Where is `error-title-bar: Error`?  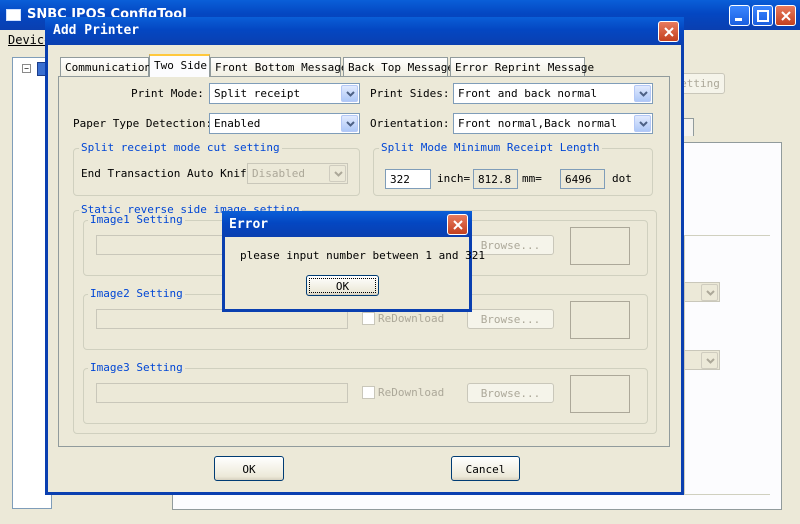
error-title-bar: Error is located at coordinates (347, 224).